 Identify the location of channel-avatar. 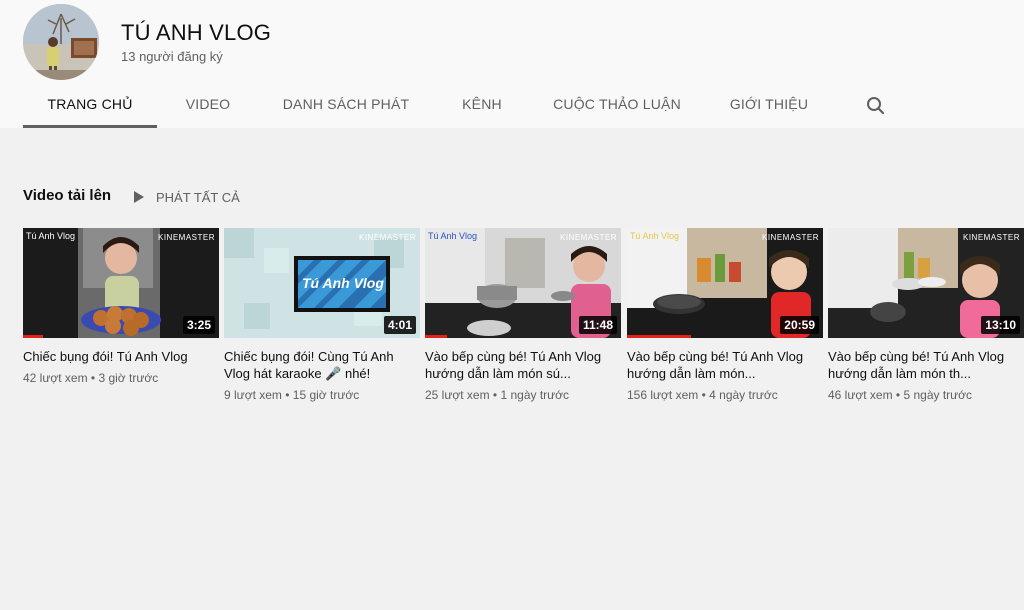
(61, 42).